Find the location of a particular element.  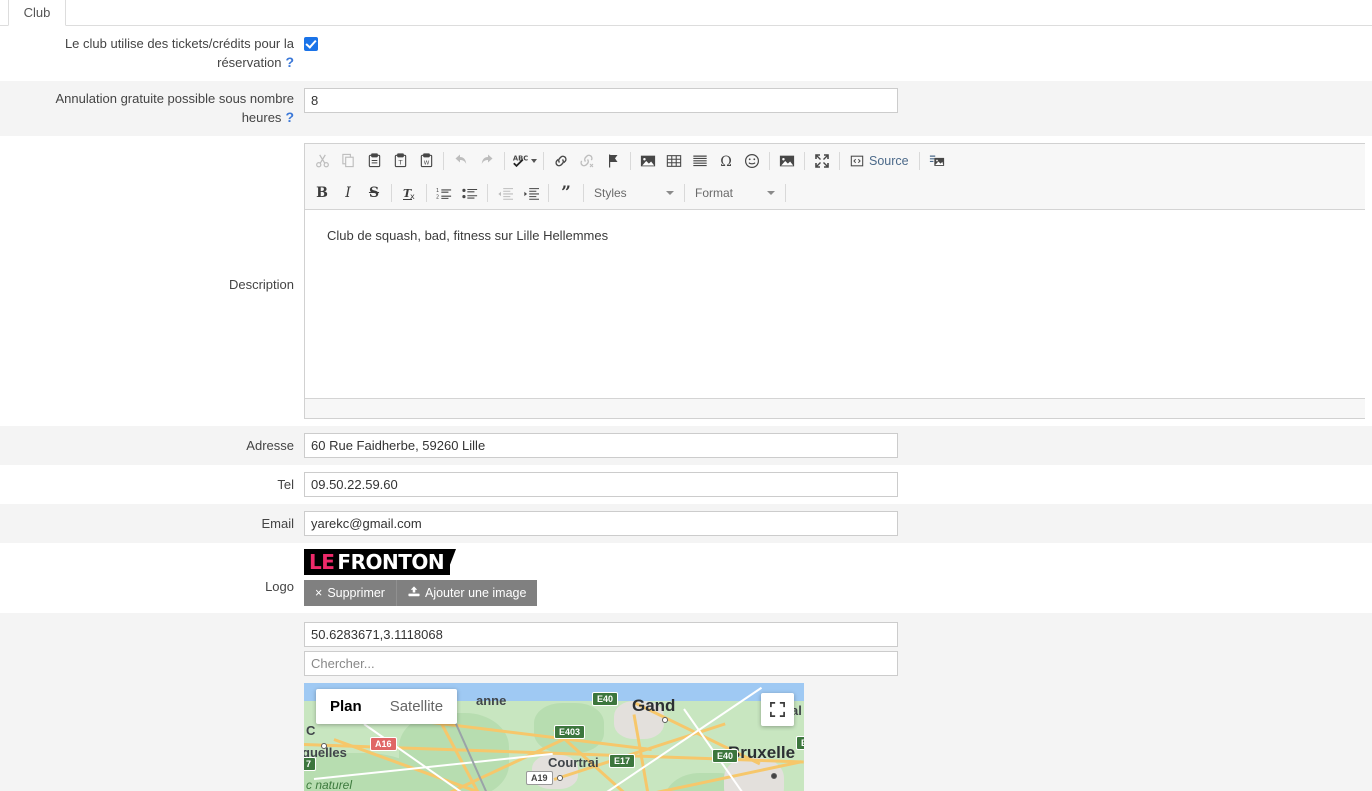

row-email: Email is located at coordinates (686, 523).